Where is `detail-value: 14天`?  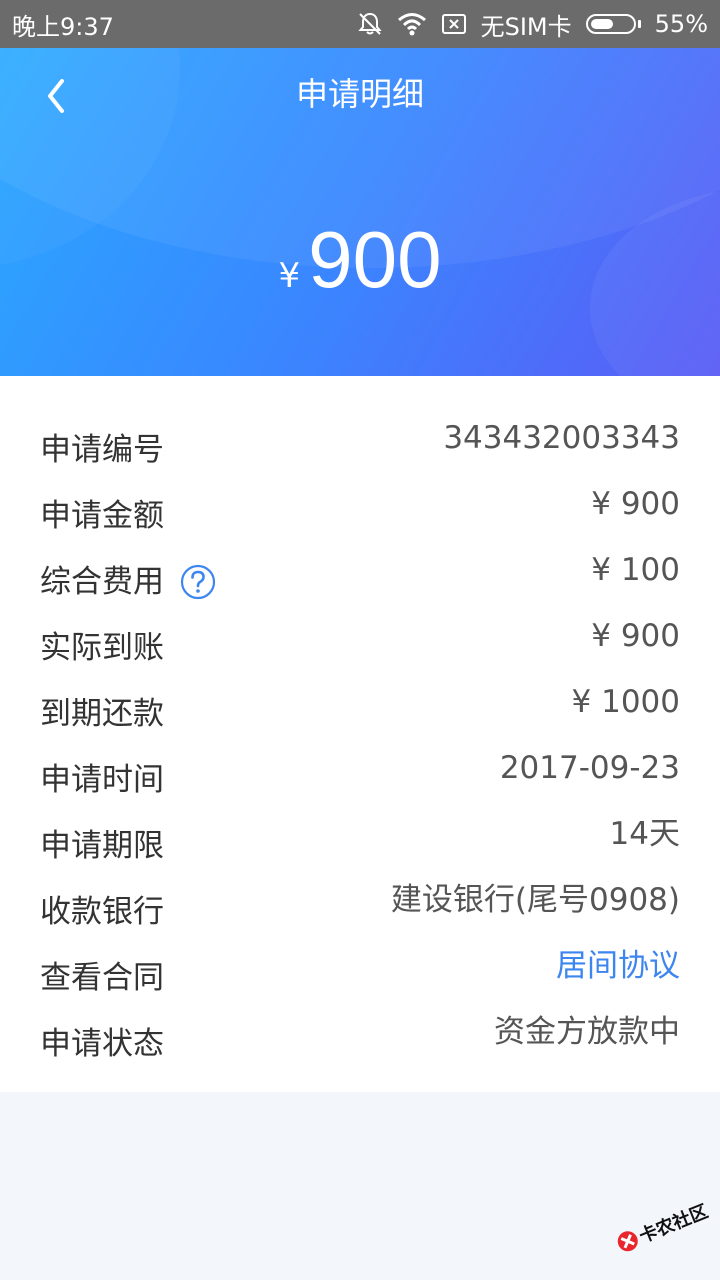 detail-value: 14天 is located at coordinates (644, 834).